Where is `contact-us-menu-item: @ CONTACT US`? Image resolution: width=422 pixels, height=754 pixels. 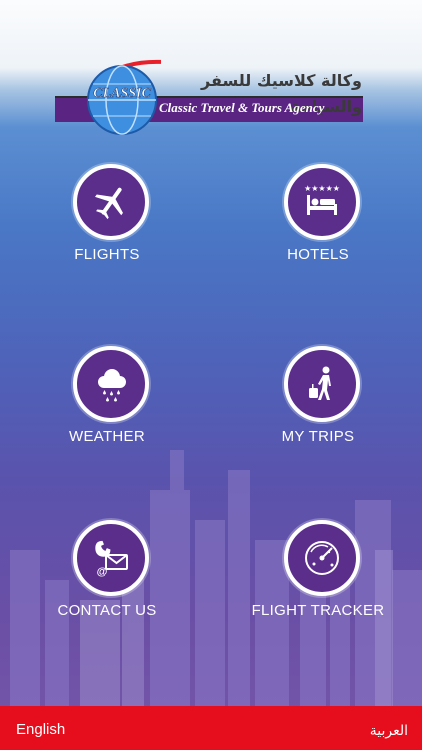 contact-us-menu-item: @ CONTACT US is located at coordinates (111, 575).